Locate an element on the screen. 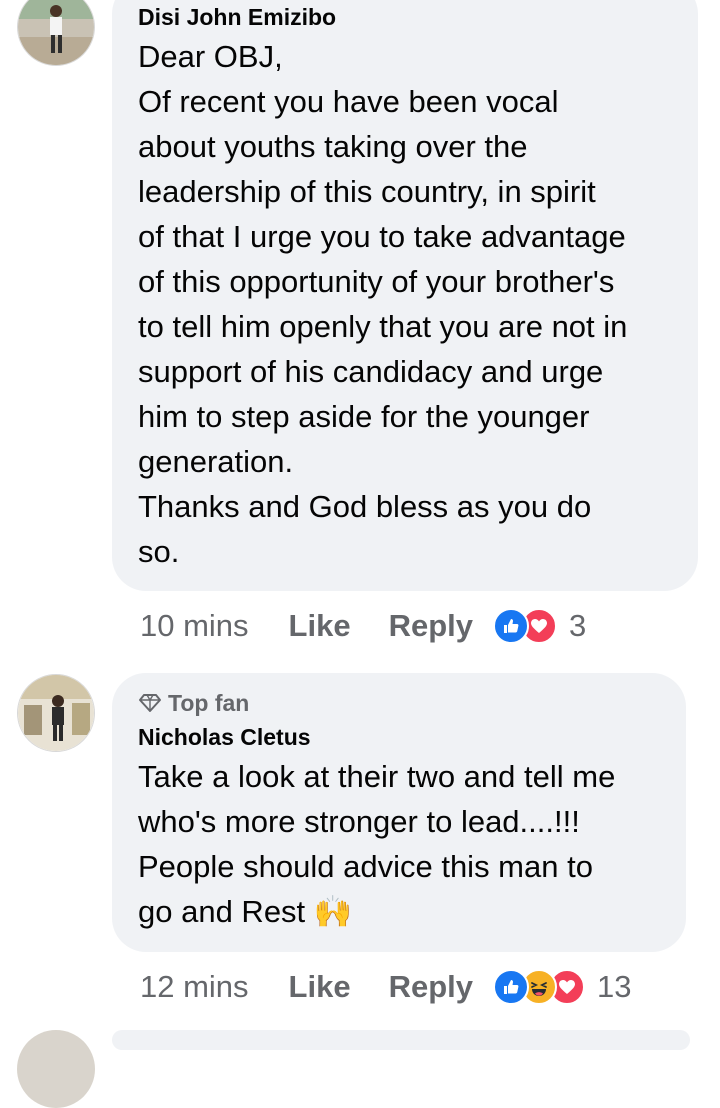 The height and width of the screenshot is (1108, 720). comment-line: who's more stronger to lead....!!! is located at coordinates (359, 821).